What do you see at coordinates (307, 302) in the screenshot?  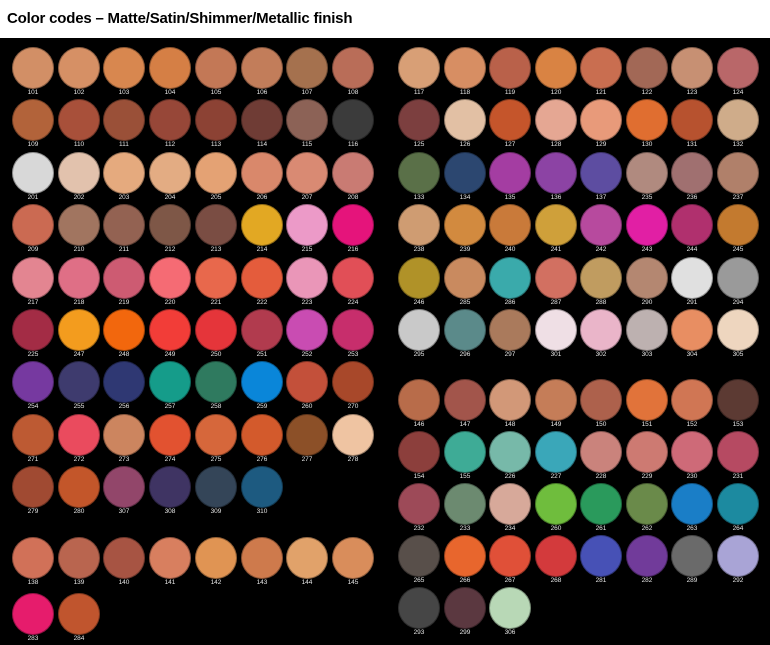 I see `swatch-code-label: 223` at bounding box center [307, 302].